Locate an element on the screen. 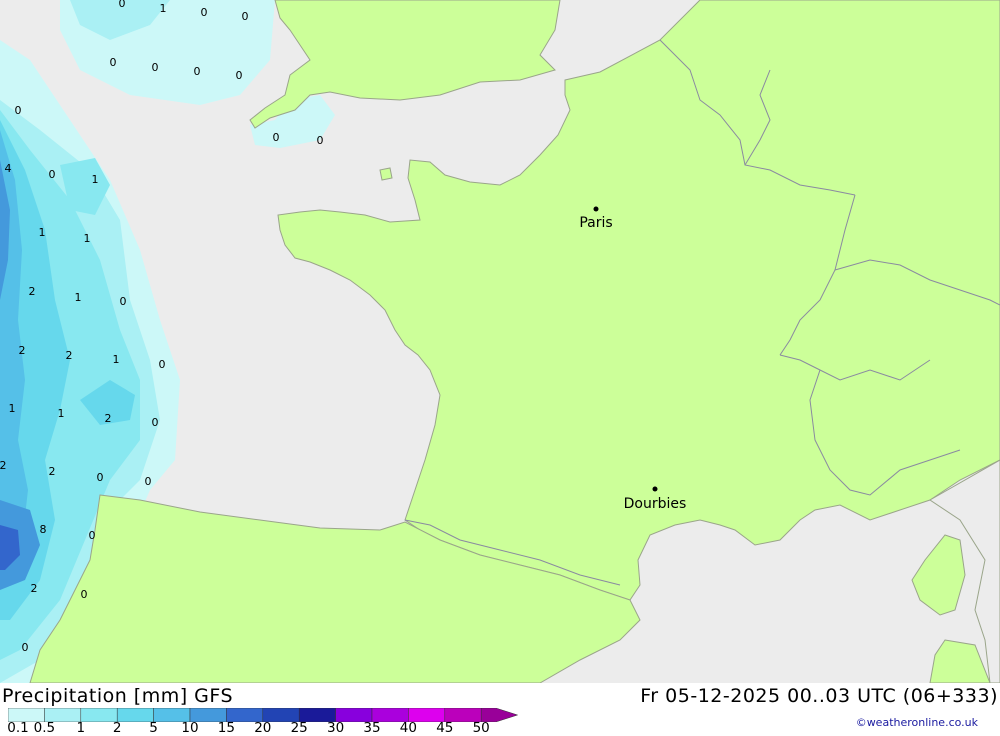 Image resolution: width=1000 pixels, height=736 pixels. city-label-dourbies: Dourbies is located at coordinates (655, 504).